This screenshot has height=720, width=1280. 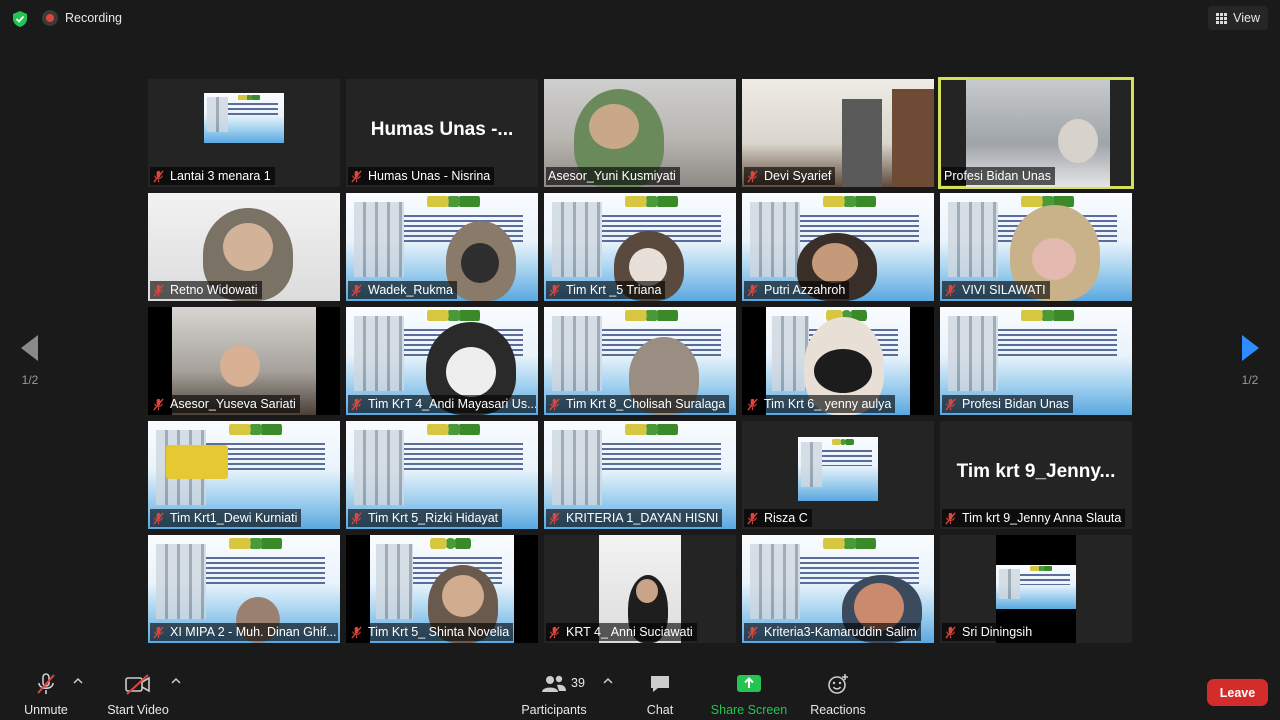 I want to click on participant-label: Wadek_Rukma, so click(x=402, y=290).